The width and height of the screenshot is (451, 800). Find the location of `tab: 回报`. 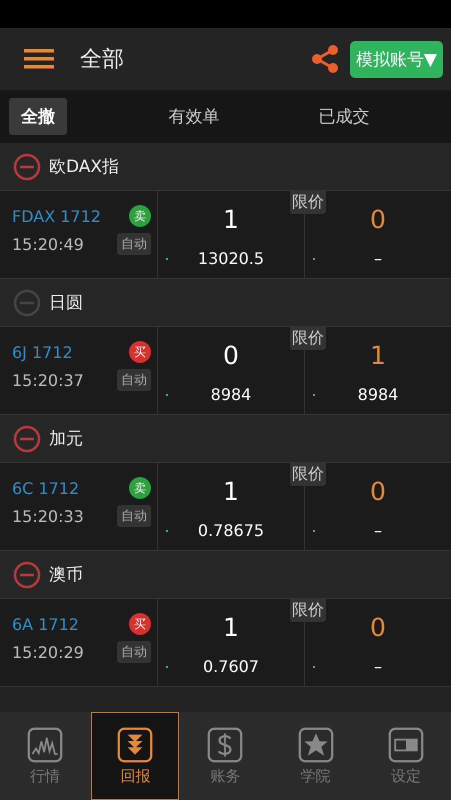

tab: 回报 is located at coordinates (135, 756).